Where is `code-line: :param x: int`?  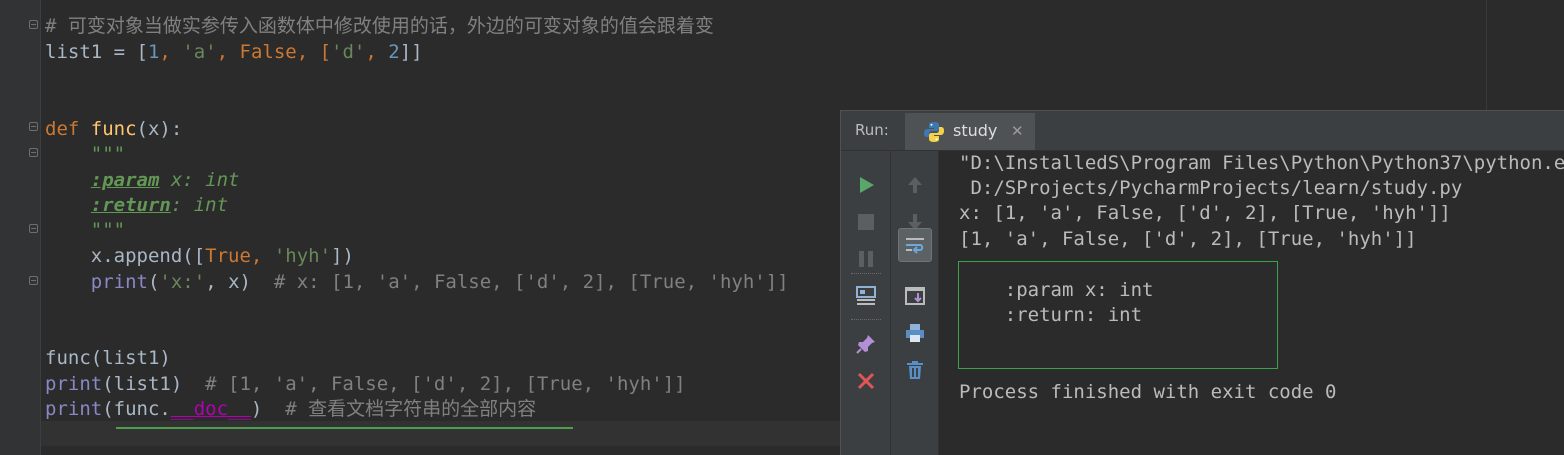
code-line: :param x: int is located at coordinates (142, 180).